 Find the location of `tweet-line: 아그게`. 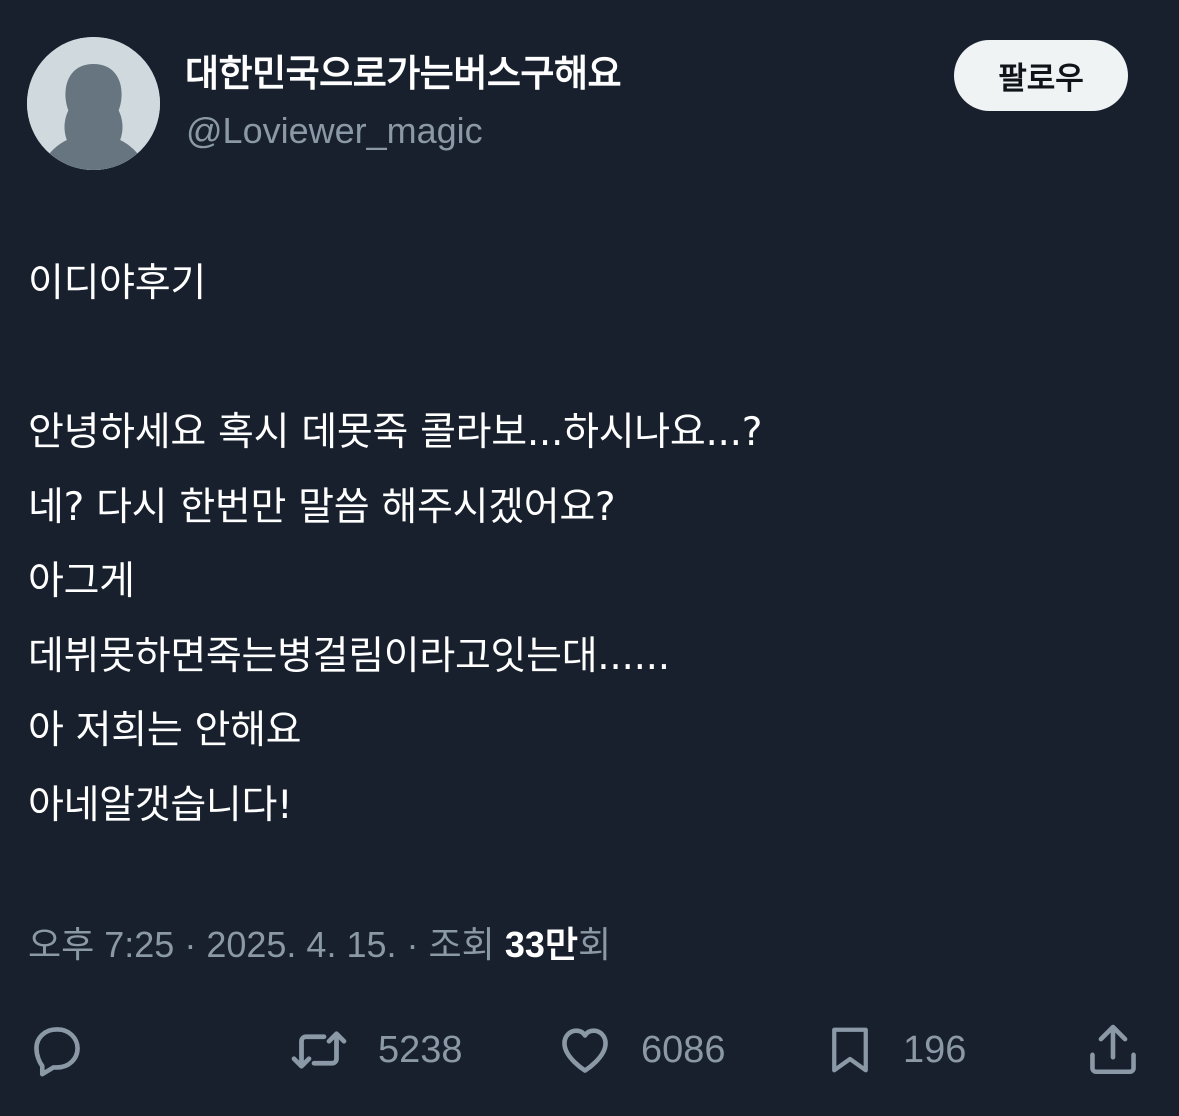

tweet-line: 아그게 is located at coordinates (81, 581).